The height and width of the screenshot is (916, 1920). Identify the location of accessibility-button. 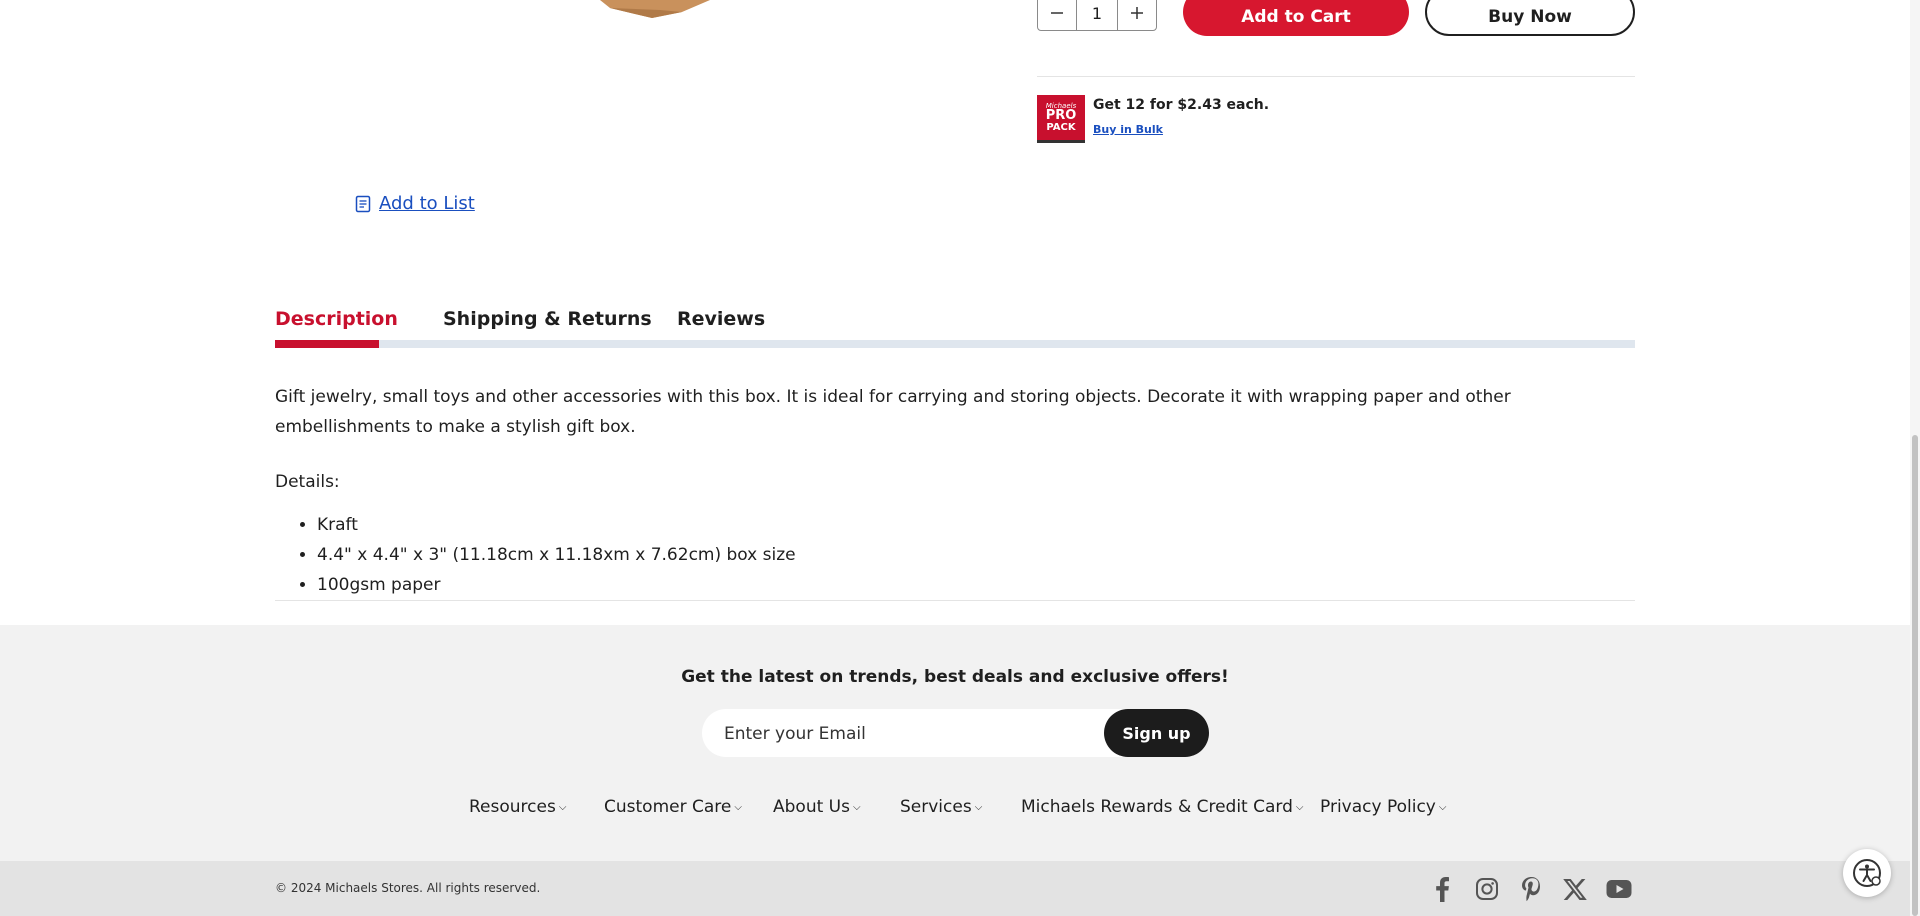
(1867, 873).